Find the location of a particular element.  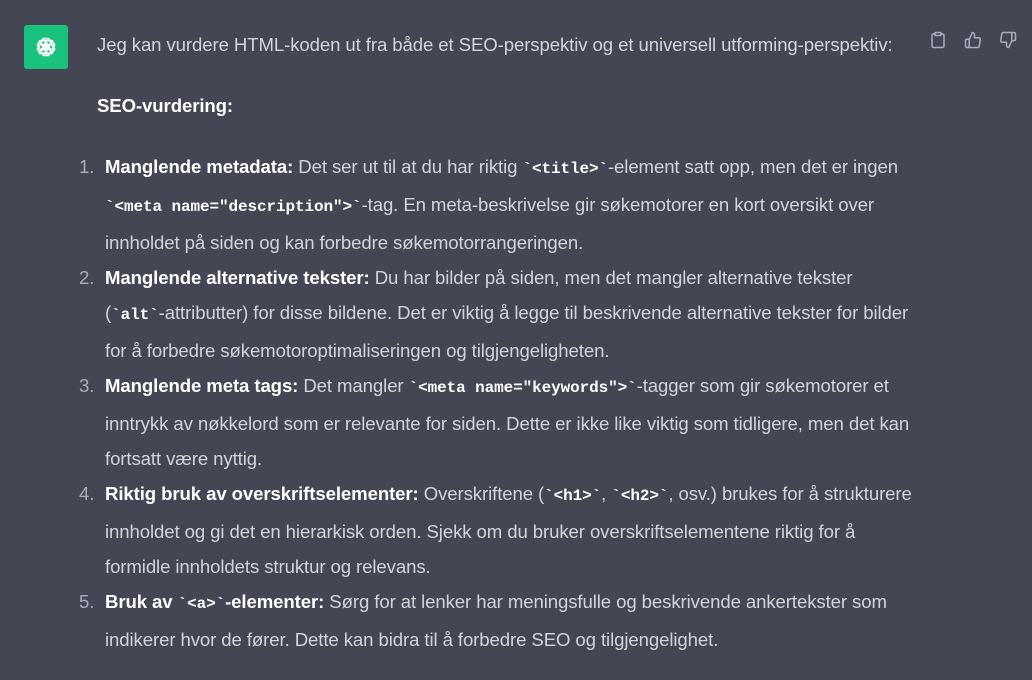

item-title-part: -elementer: is located at coordinates (275, 601).